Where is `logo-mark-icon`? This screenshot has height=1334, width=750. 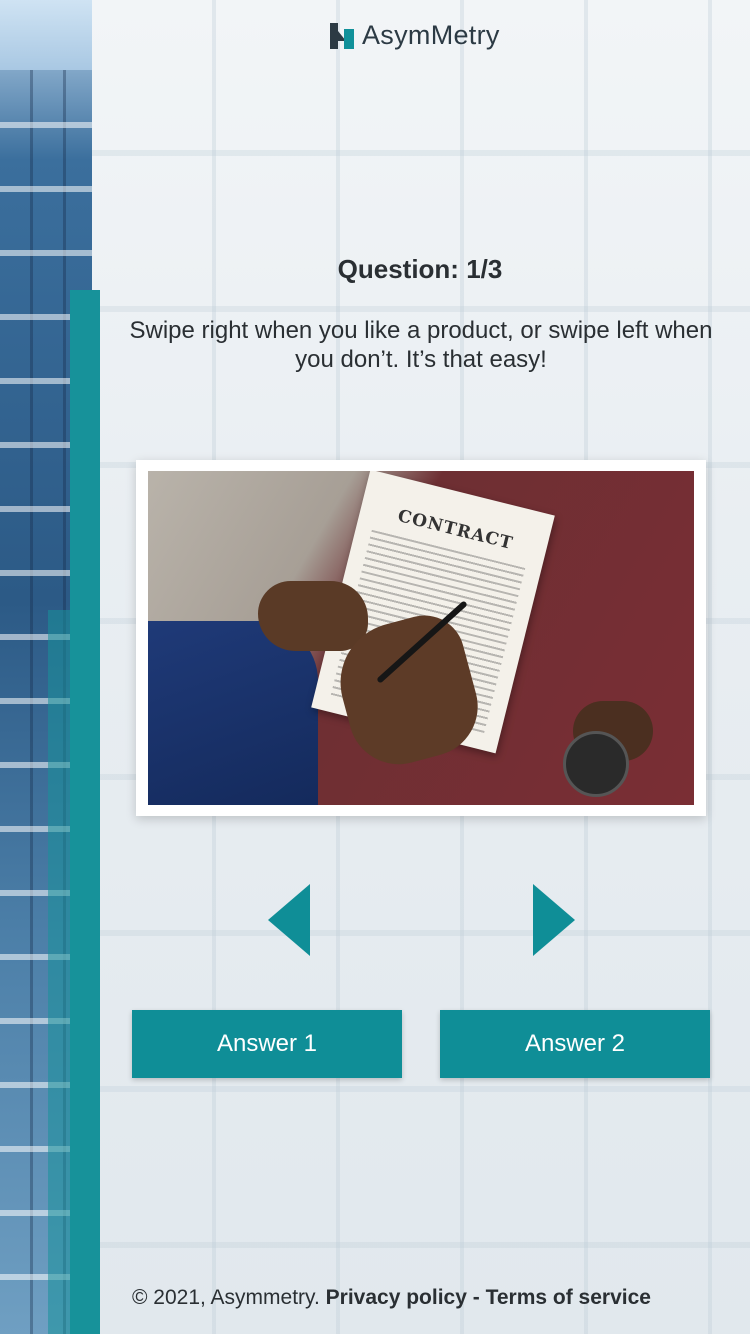
logo-mark-icon is located at coordinates (342, 35).